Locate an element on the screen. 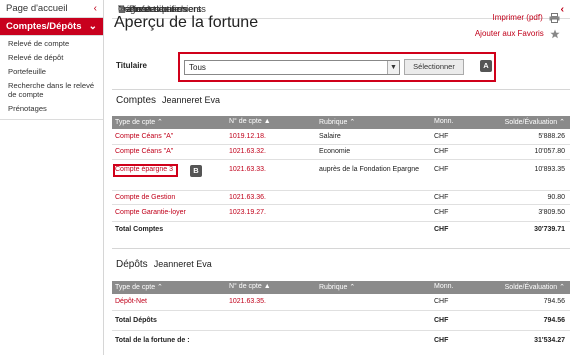  account-rubric: auprès de la Fondation Epargne is located at coordinates (369, 169).